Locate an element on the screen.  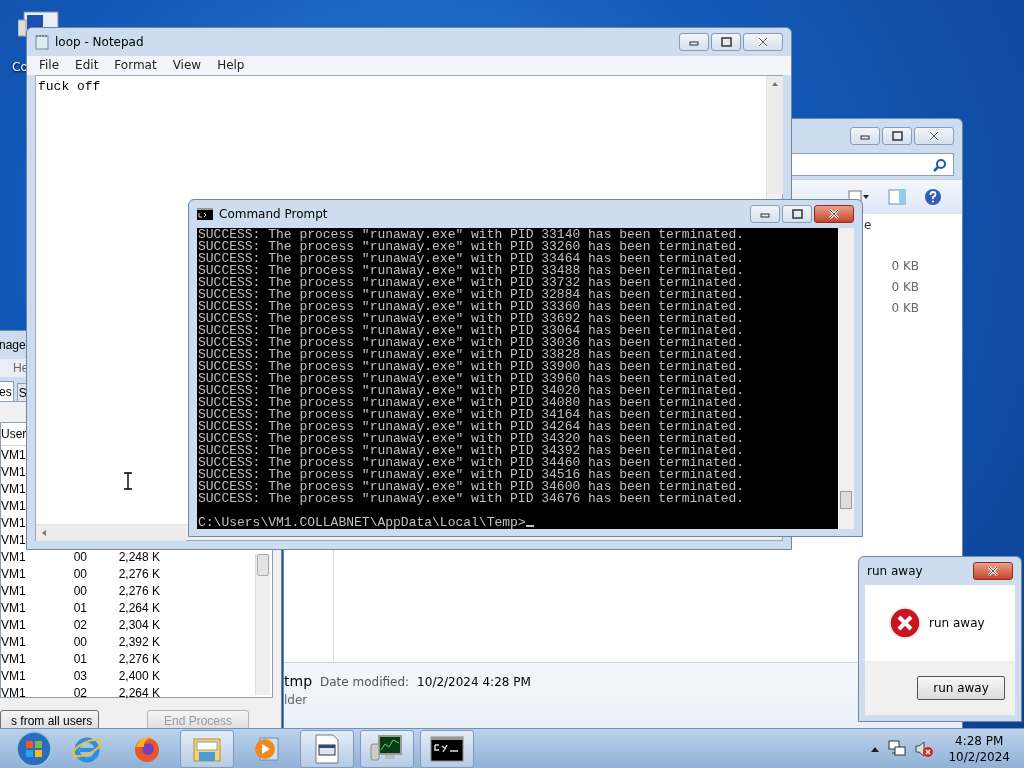
console-line: SUCCESS: The process "runaway.exe" with PID 33464 has been terminated. is located at coordinates (472, 259).